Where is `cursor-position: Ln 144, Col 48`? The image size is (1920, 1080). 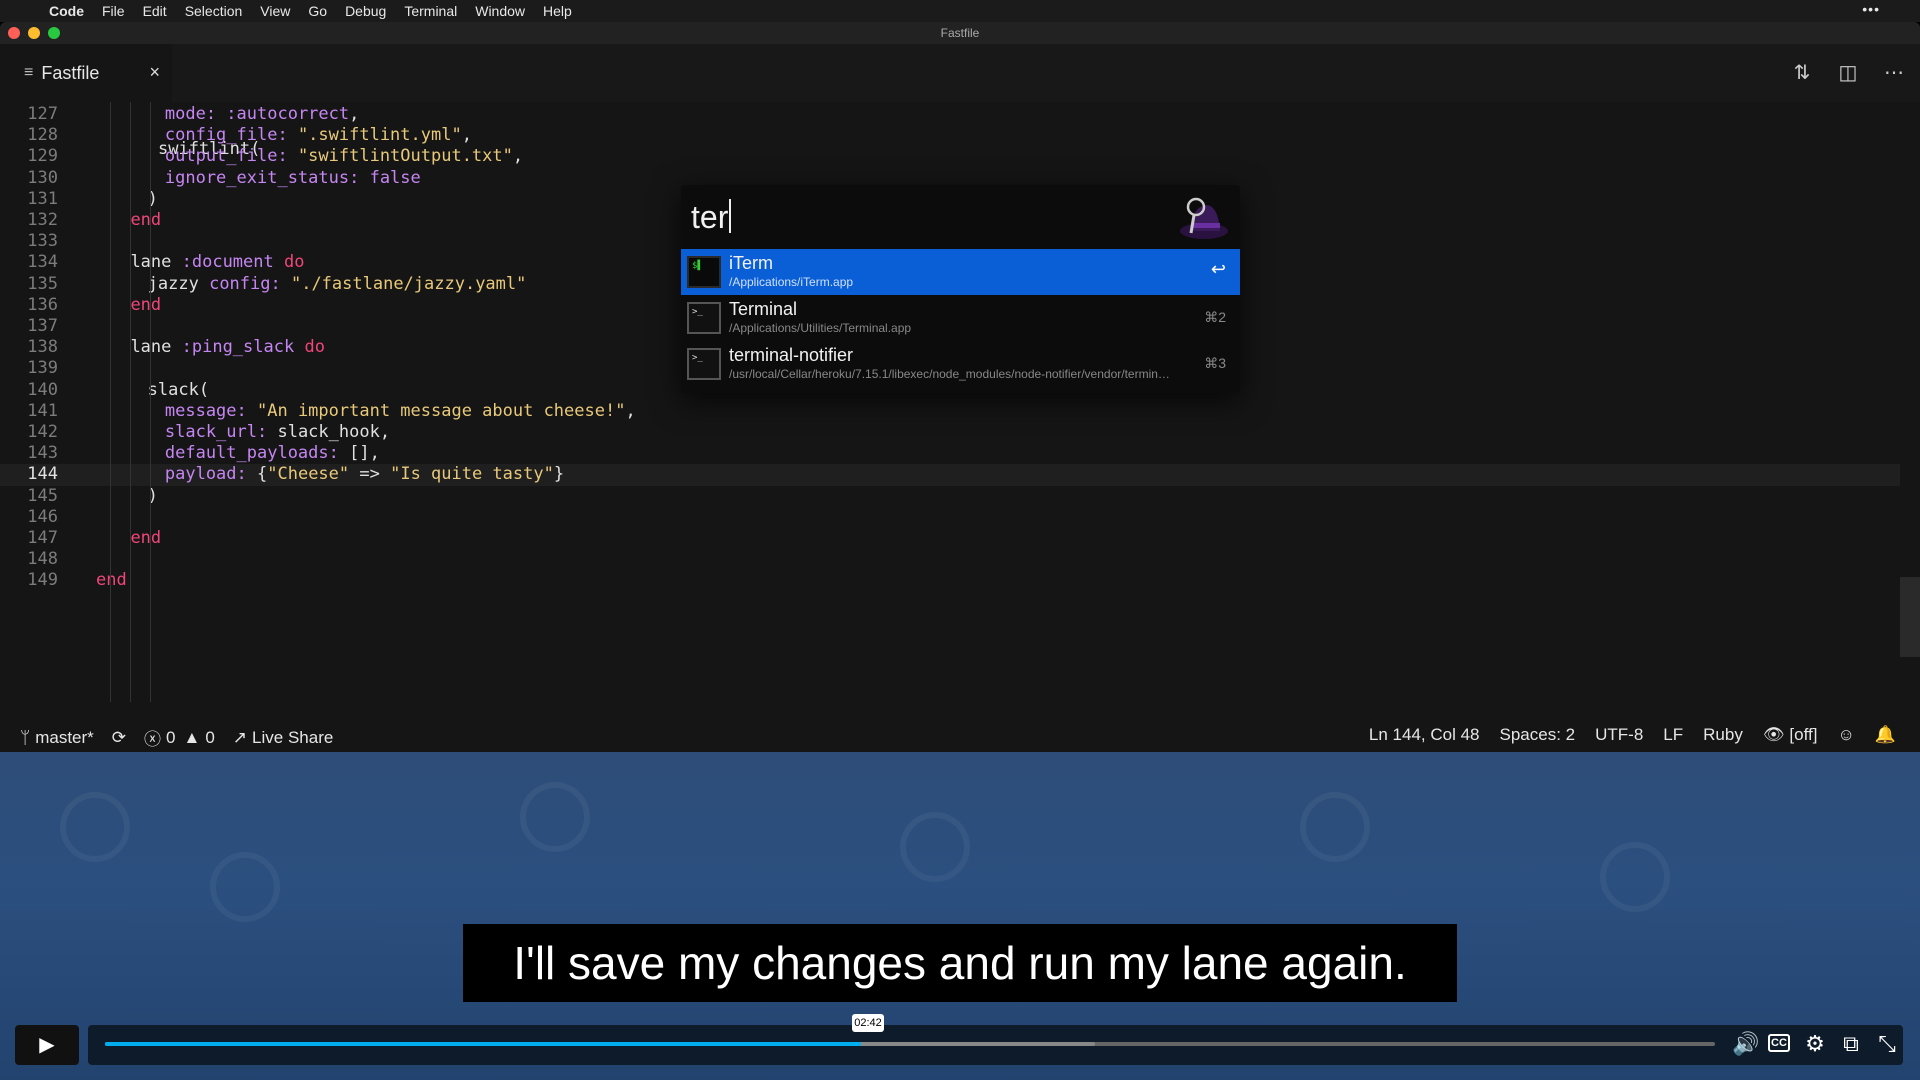 cursor-position: Ln 144, Col 48 is located at coordinates (1424, 735).